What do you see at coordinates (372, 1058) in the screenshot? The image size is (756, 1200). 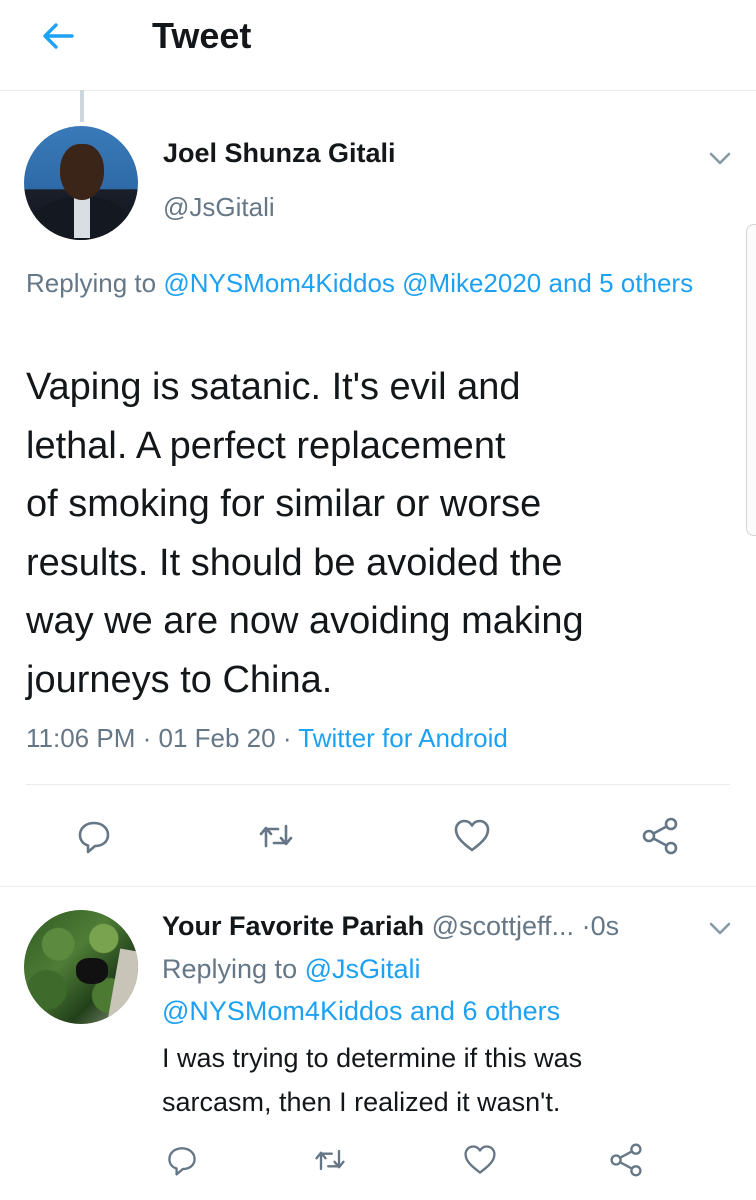 I see `reply-text-line: I was trying to determine if this was` at bounding box center [372, 1058].